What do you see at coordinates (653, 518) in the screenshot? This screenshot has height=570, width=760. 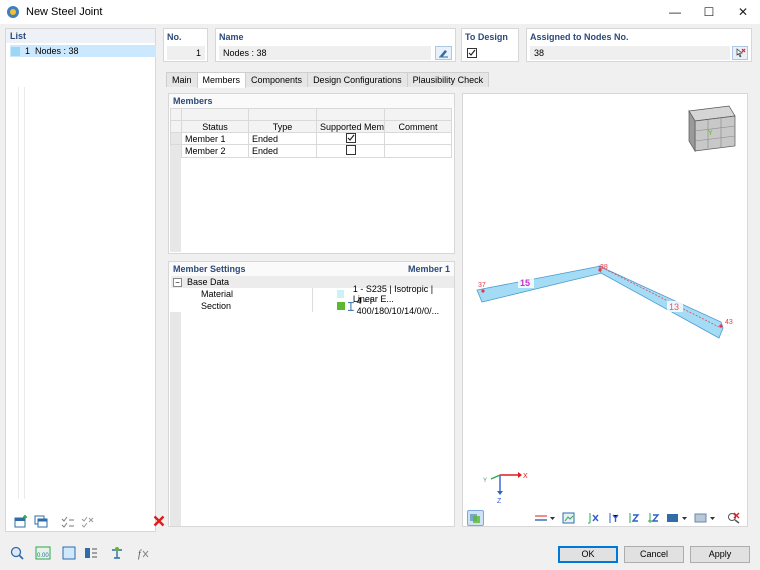 I see `view-minus-z-icon` at bounding box center [653, 518].